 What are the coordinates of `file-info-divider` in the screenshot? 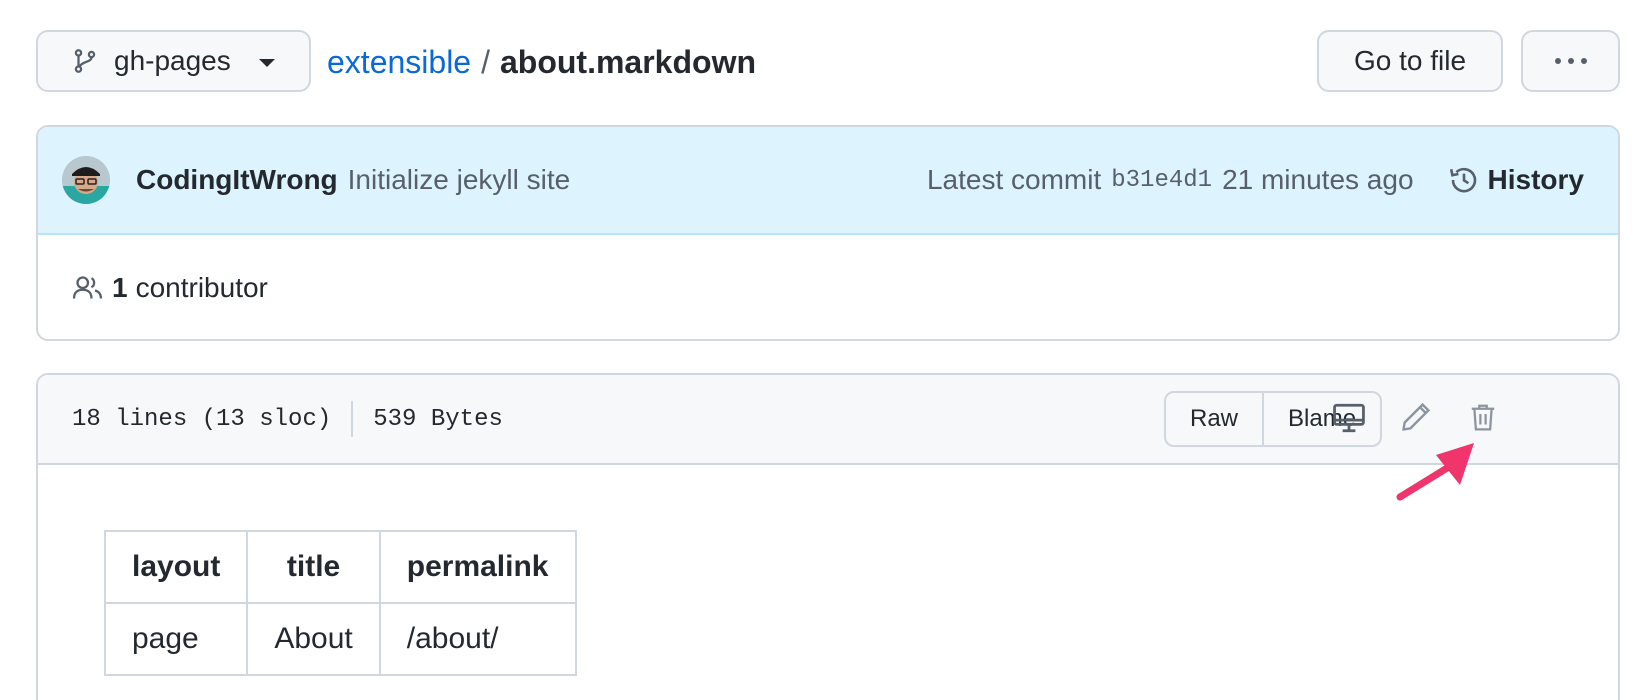 It's located at (352, 419).